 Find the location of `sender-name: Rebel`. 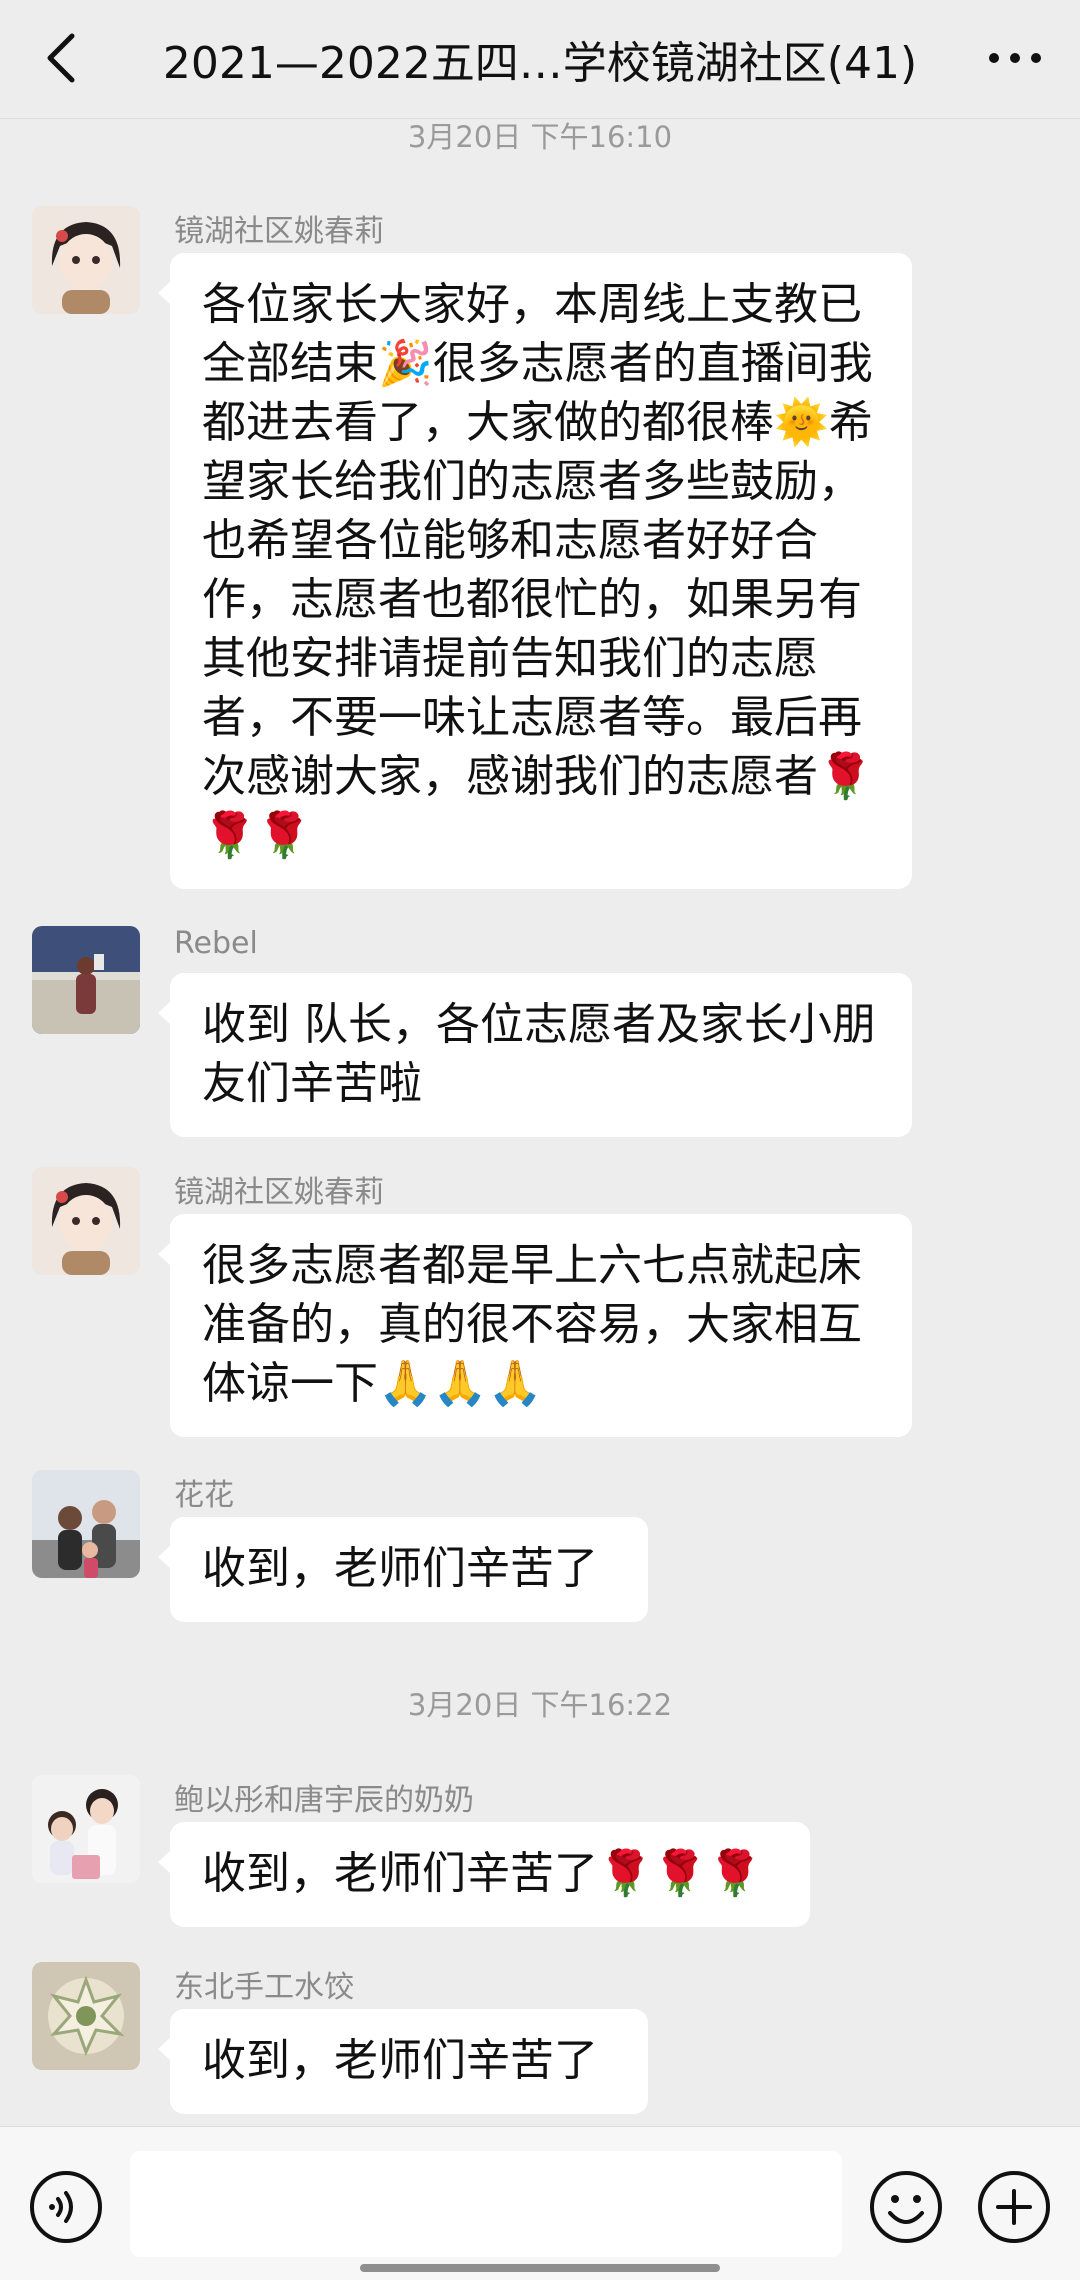

sender-name: Rebel is located at coordinates (216, 943).